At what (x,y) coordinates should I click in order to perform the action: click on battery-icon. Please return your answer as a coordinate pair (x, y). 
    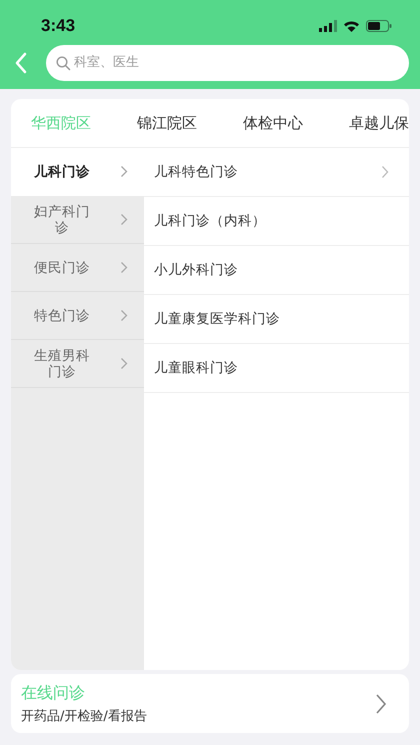
    Looking at the image, I should click on (379, 26).